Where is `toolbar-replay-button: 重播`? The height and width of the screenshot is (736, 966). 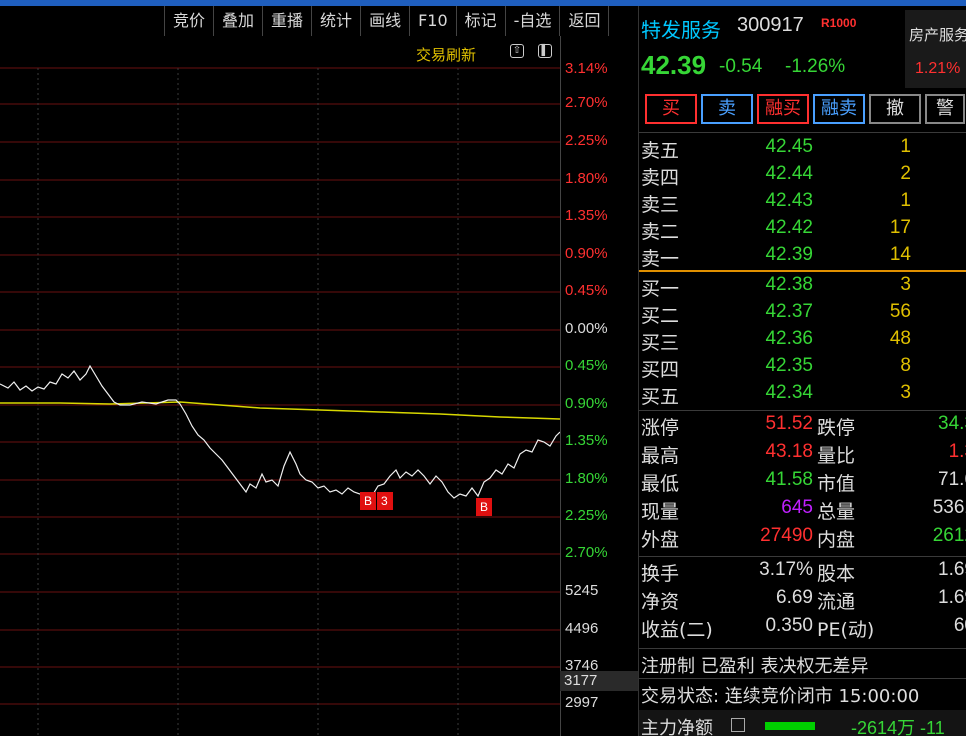 toolbar-replay-button: 重播 is located at coordinates (286, 21).